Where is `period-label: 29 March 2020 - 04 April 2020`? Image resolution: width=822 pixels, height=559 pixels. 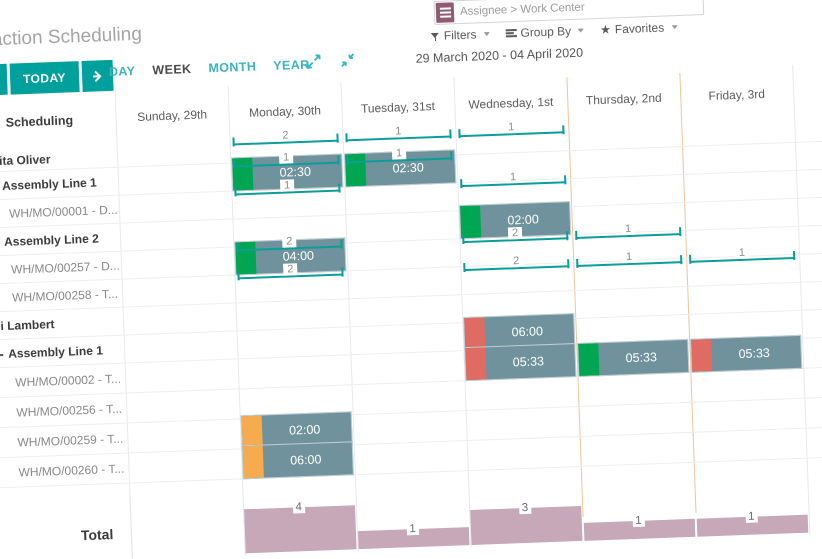 period-label: 29 March 2020 - 04 April 2020 is located at coordinates (499, 55).